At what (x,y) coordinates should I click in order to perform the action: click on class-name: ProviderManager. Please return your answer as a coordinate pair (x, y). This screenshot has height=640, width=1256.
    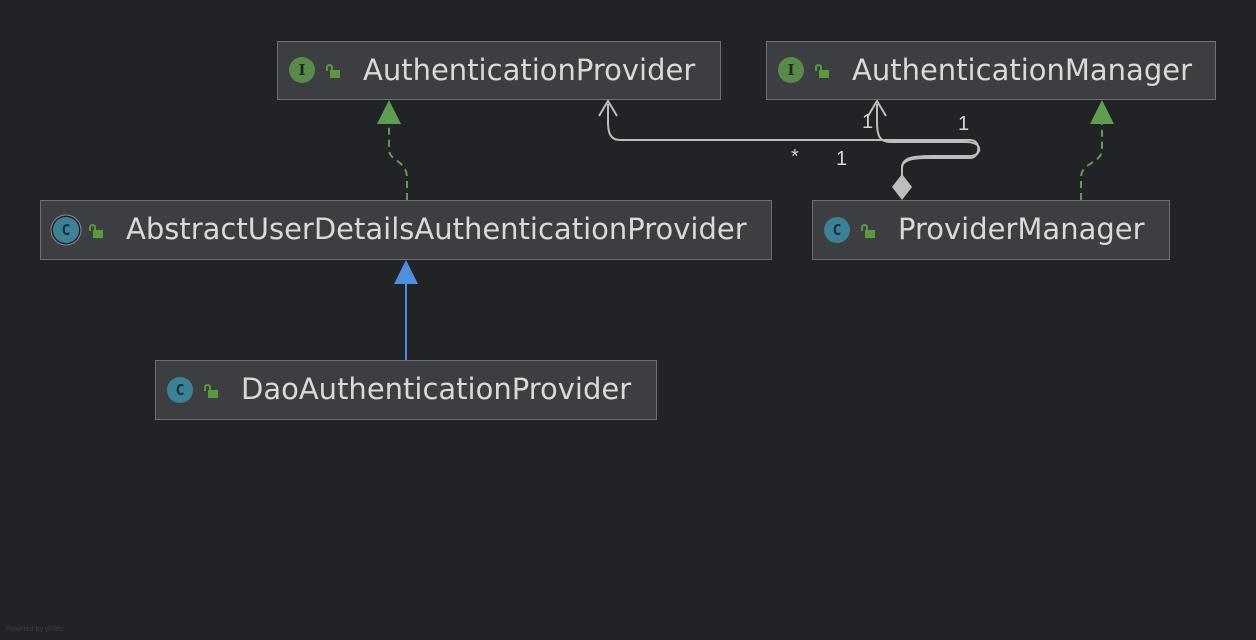
    Looking at the image, I should click on (1021, 229).